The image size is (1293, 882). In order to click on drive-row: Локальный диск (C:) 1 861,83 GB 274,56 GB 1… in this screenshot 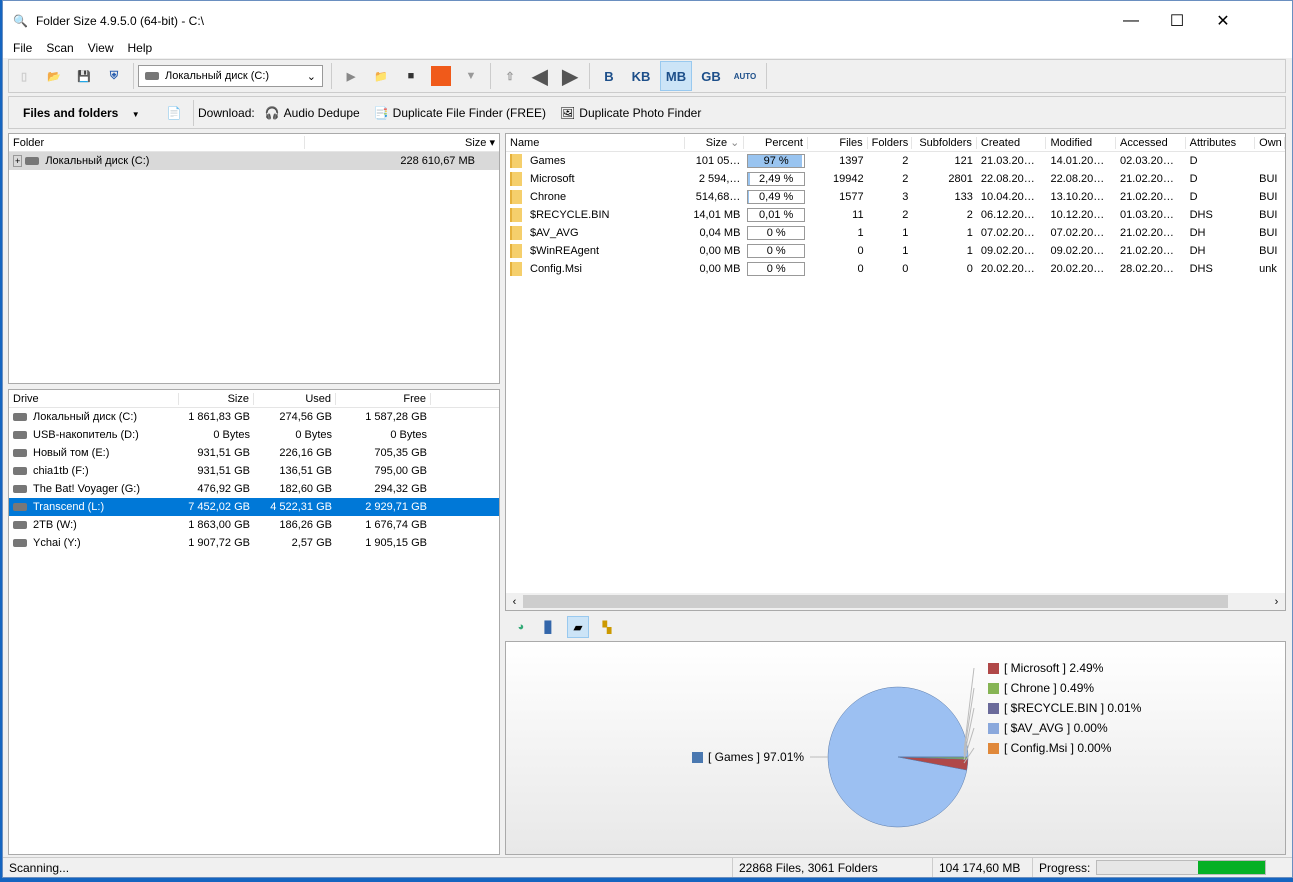, I will do `click(254, 417)`.